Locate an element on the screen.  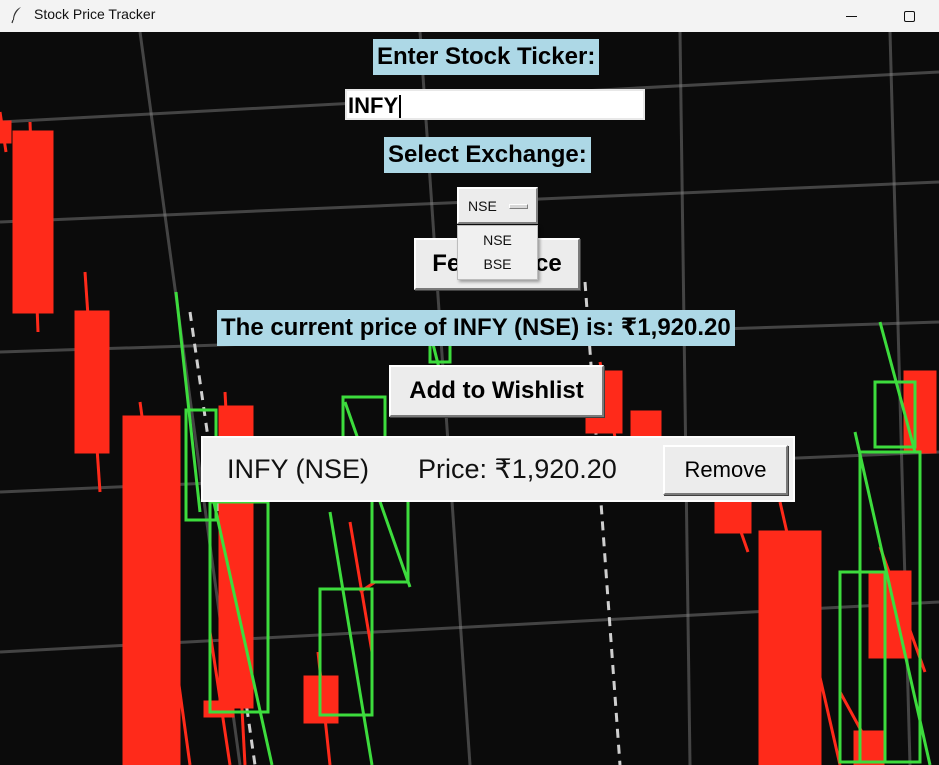
wishlist-item: INFY (NSE) Price: ₹1,920.20 Remove is located at coordinates (498, 469).